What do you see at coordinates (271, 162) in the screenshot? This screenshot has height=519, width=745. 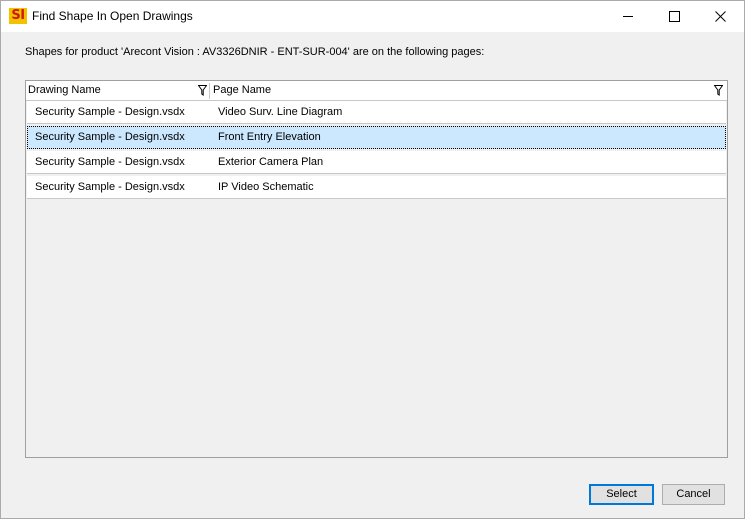 I see `page-name-cell: Exterior Camera Plan` at bounding box center [271, 162].